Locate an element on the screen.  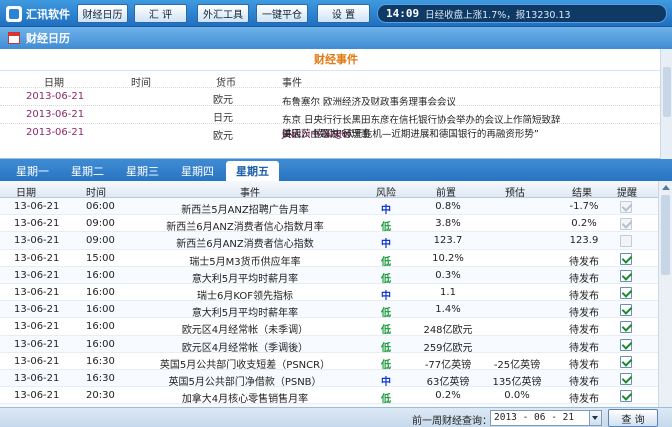
row-event: 欧元区4月经常帐（未季调） is located at coordinates (245, 331).